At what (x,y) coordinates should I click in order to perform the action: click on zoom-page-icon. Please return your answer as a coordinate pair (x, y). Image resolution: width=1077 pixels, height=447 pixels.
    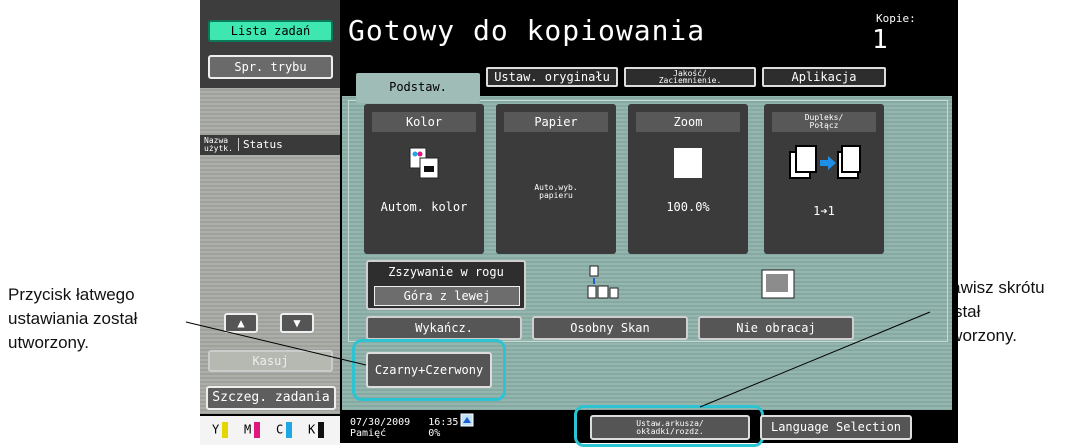
    Looking at the image, I should click on (688, 163).